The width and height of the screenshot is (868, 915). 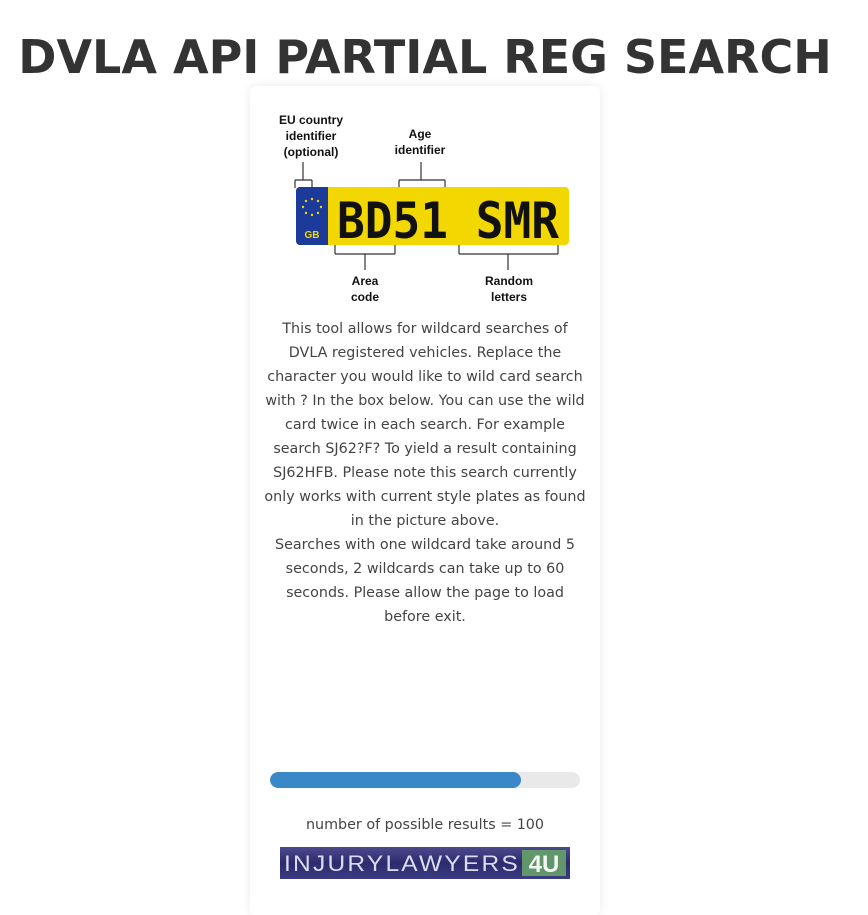 What do you see at coordinates (448, 221) in the screenshot?
I see `plate-text: BD51 SMR` at bounding box center [448, 221].